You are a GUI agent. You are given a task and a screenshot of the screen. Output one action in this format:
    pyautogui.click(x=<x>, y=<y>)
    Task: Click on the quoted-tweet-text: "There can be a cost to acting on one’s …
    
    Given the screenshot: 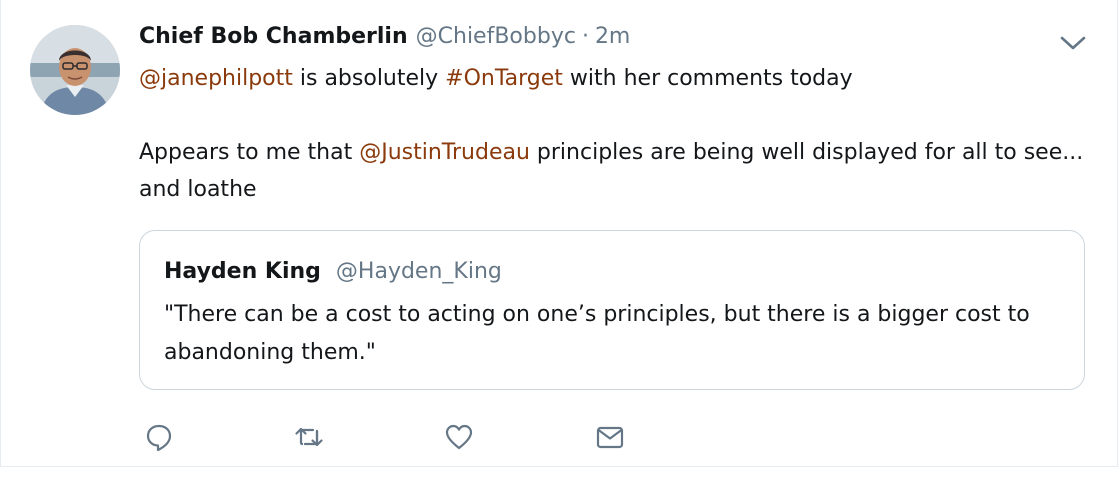 What is the action you would take?
    pyautogui.click(x=597, y=333)
    